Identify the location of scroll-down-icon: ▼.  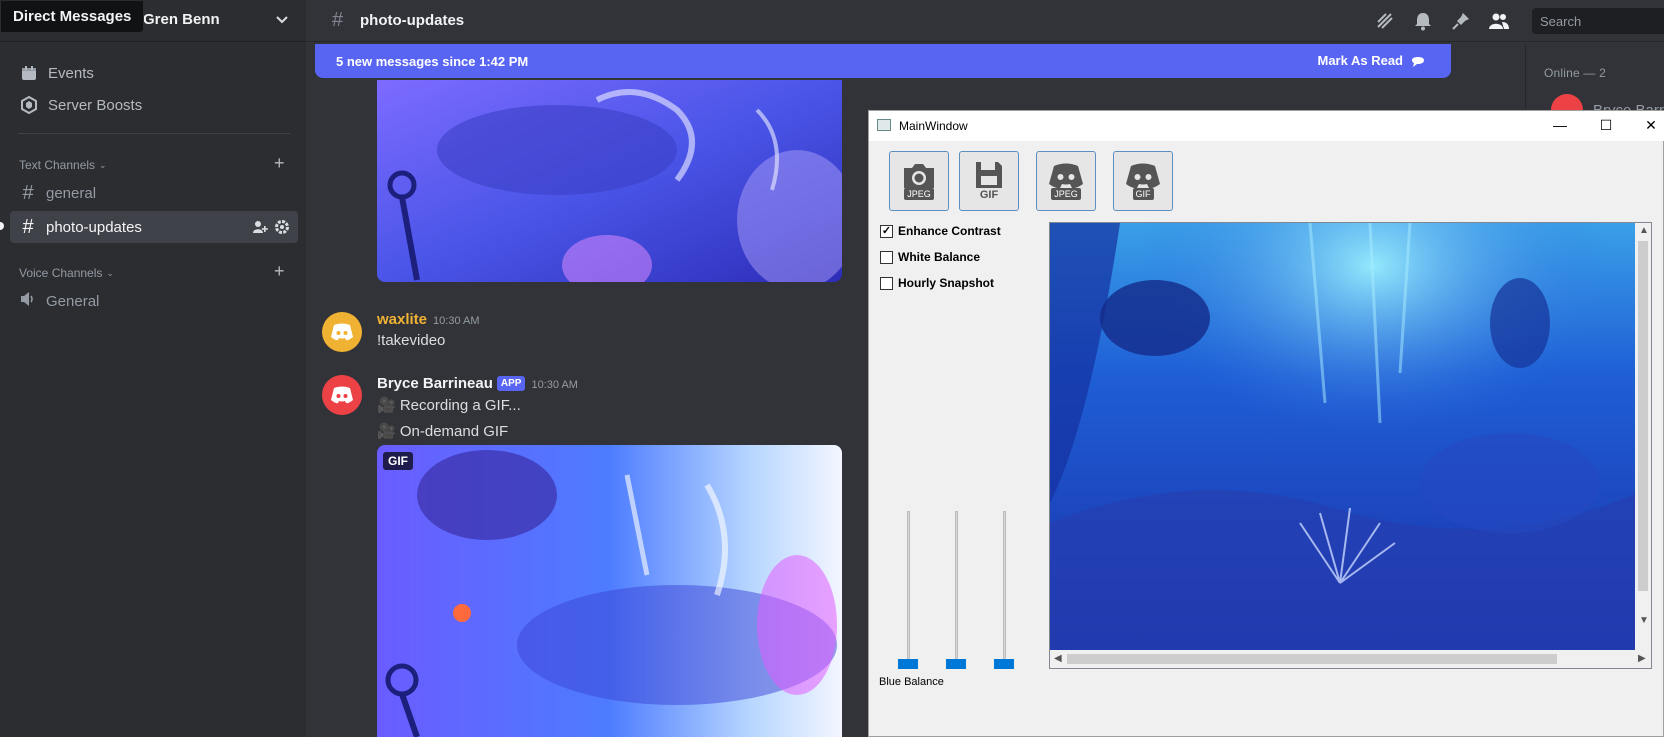
(1644, 620).